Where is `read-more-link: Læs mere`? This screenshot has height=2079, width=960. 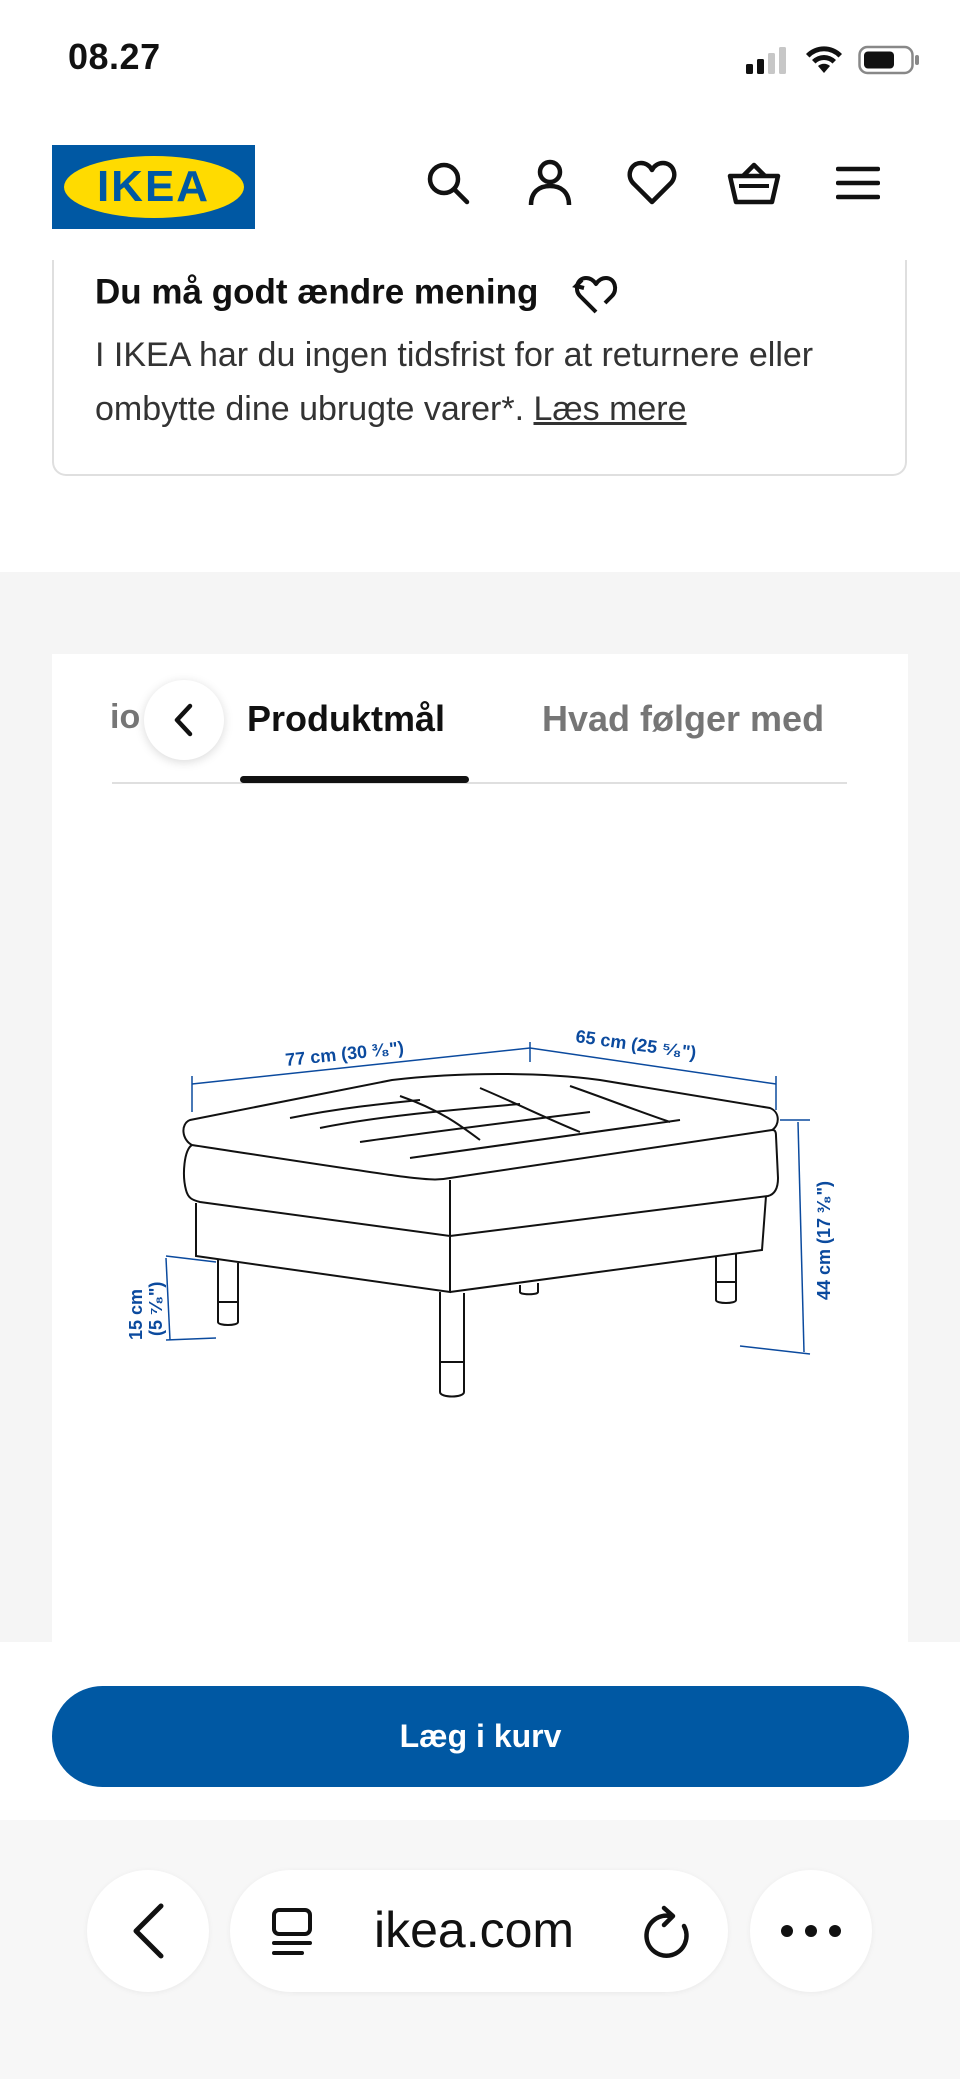
read-more-link: Læs mere is located at coordinates (609, 409).